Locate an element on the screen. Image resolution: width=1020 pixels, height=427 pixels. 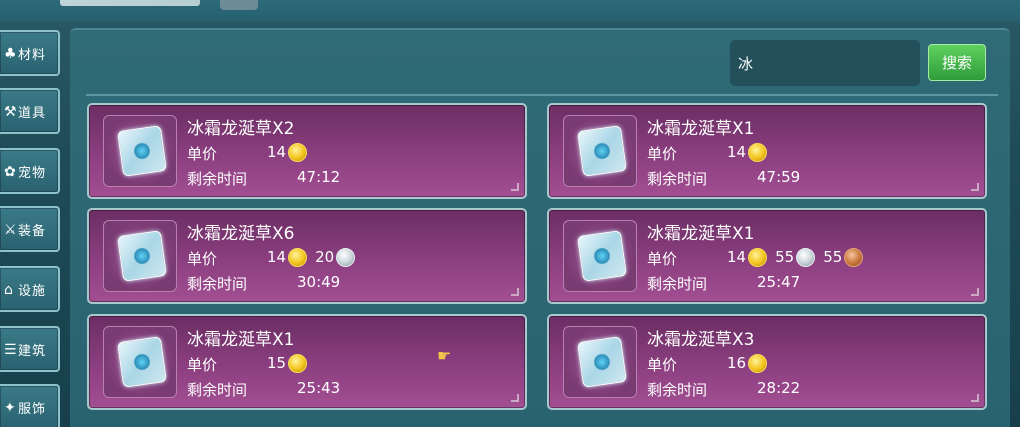
search-button: 搜索 is located at coordinates (957, 62).